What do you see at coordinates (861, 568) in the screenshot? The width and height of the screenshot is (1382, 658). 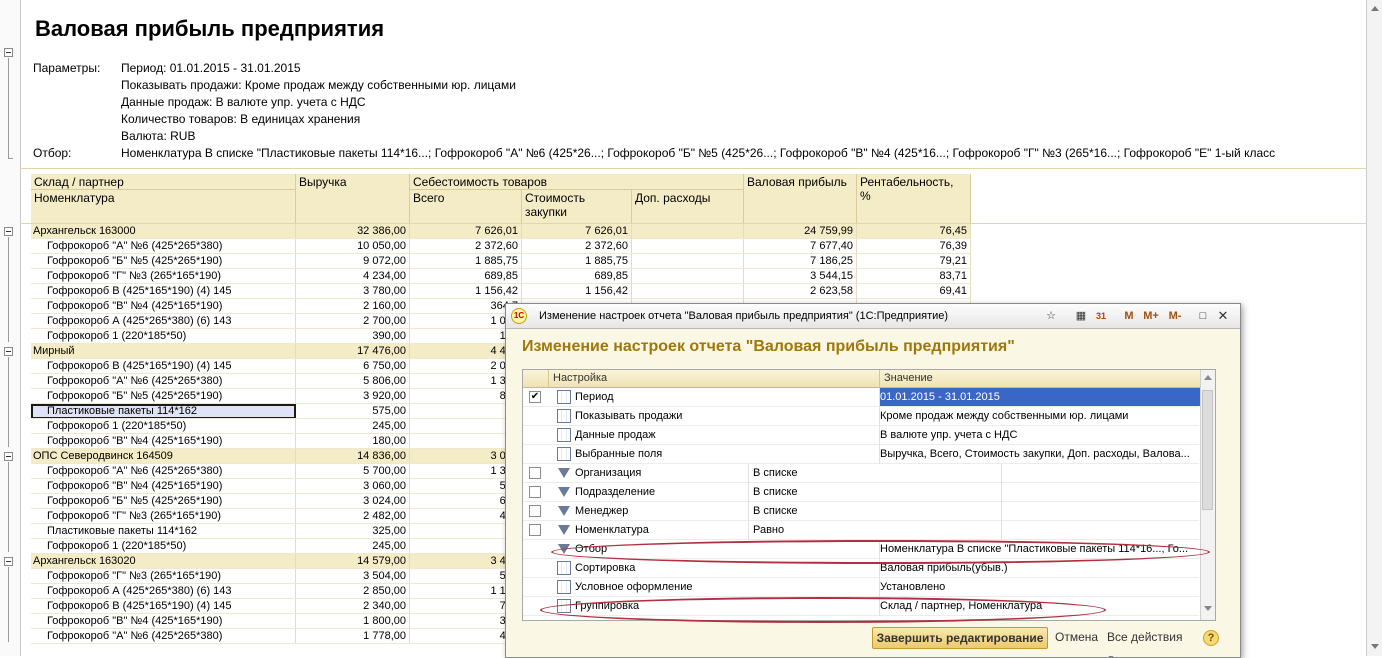 I see `settings-row: Сортировка Валовая прибыль(убыв.)` at bounding box center [861, 568].